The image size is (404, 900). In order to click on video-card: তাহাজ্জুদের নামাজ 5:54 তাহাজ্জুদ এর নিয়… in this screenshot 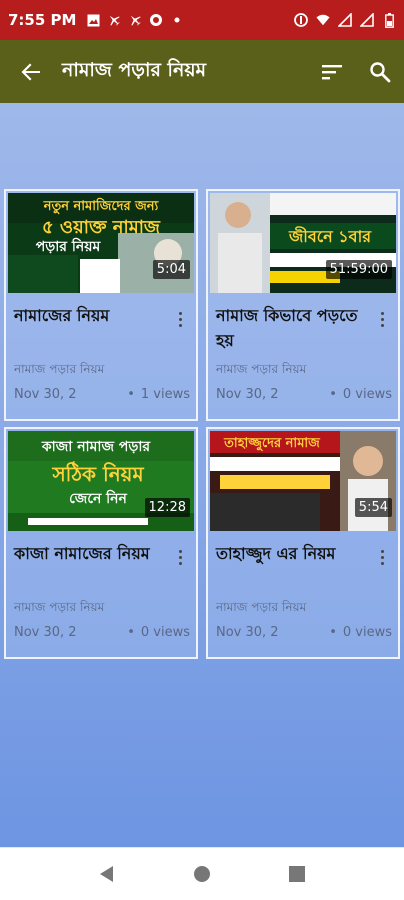, I will do `click(303, 543)`.